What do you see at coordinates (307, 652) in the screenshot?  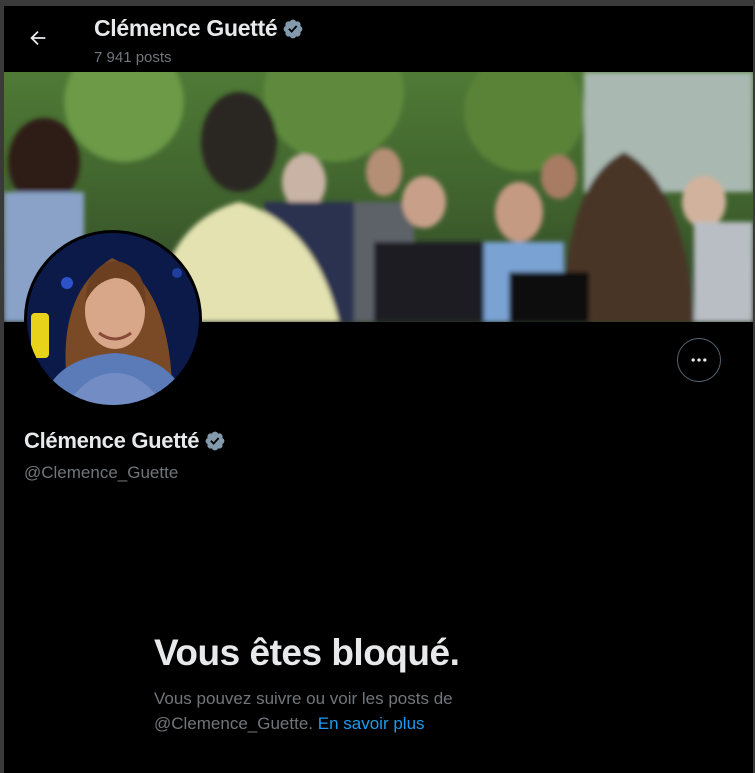 I see `blocked-title: Vous êtes bloqué.` at bounding box center [307, 652].